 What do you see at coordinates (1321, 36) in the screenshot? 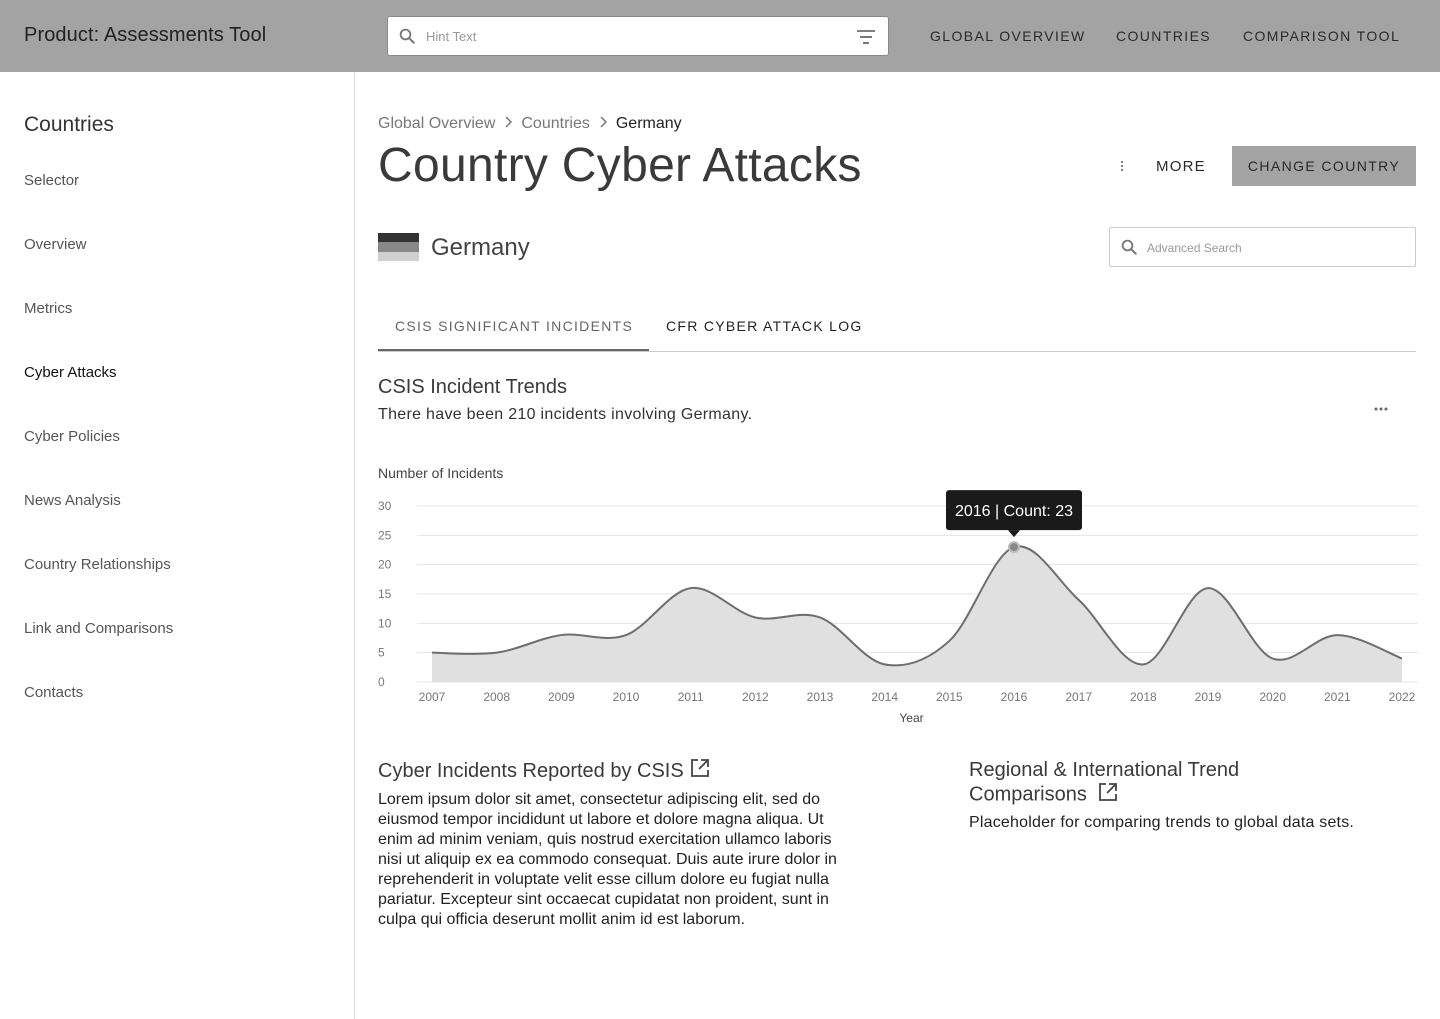
I see `nav-comparison-tool: COMPARISON TOOL` at bounding box center [1321, 36].